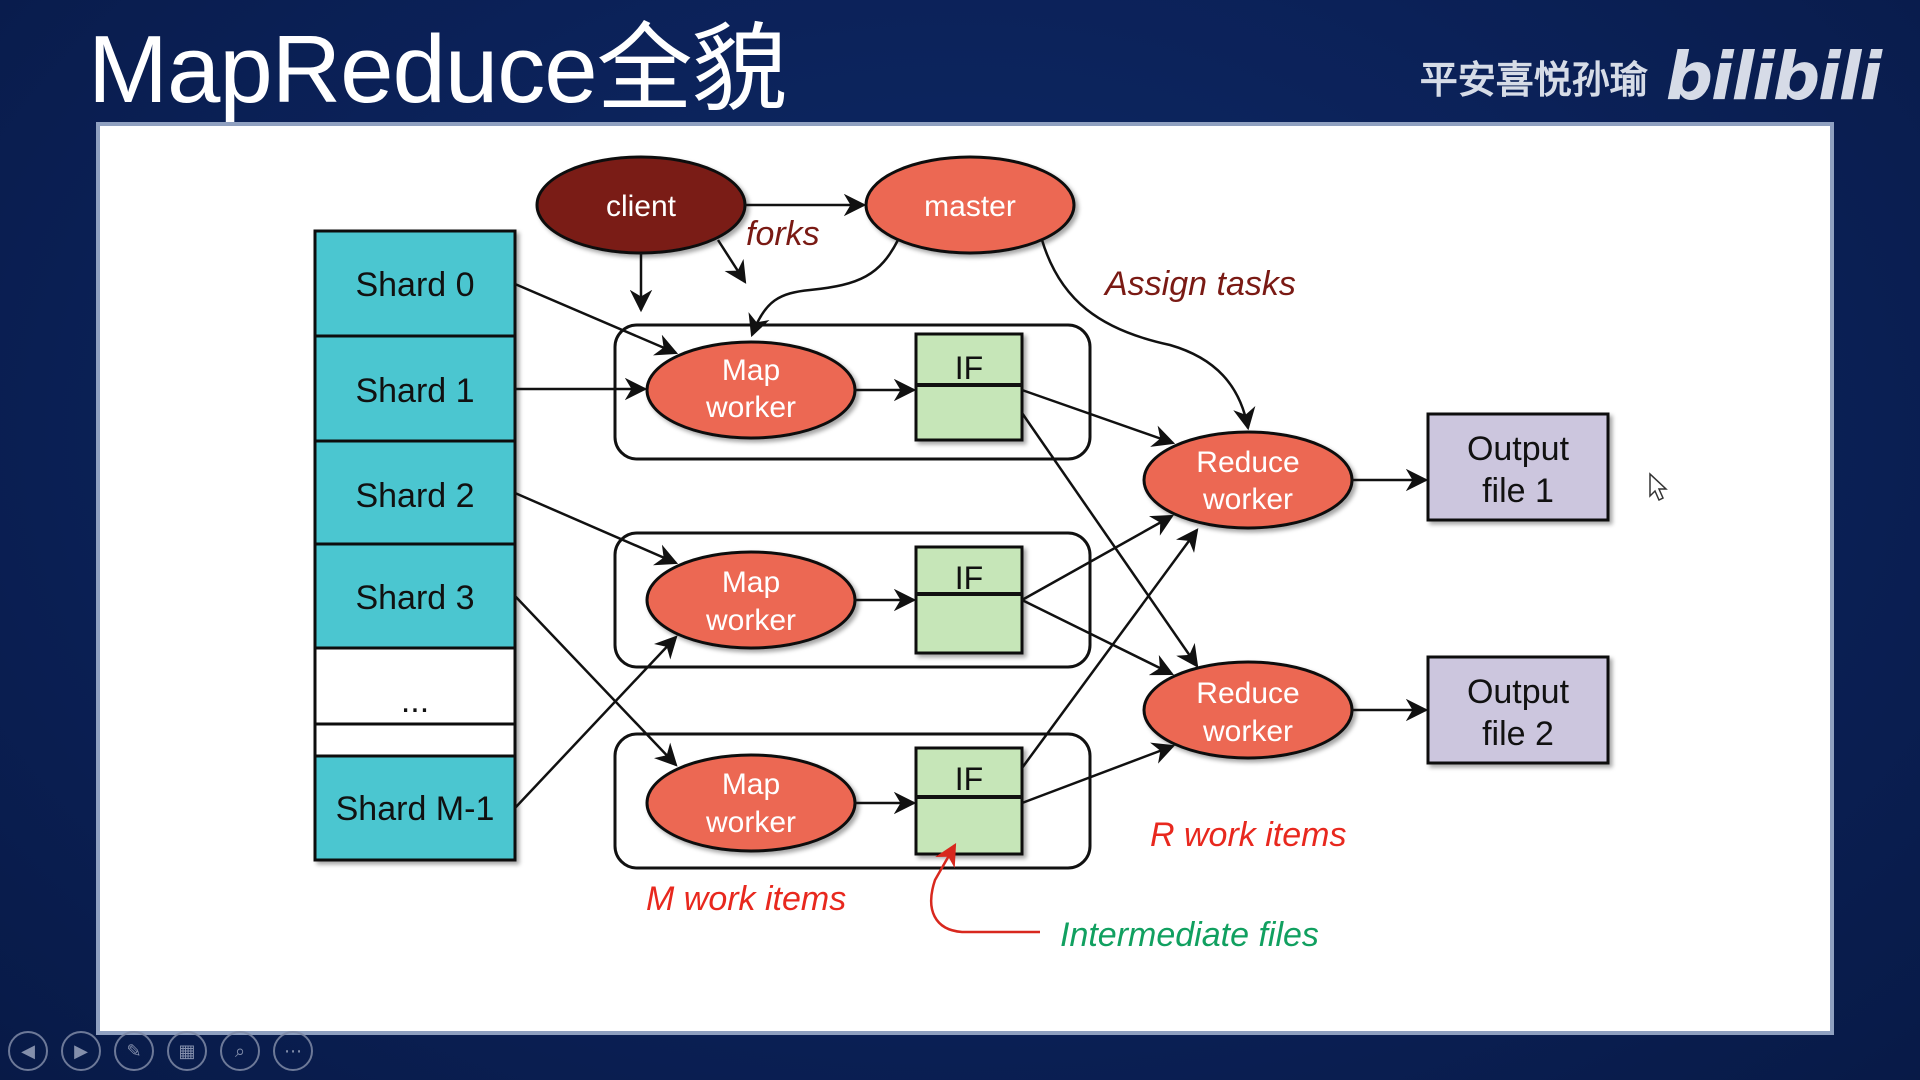  What do you see at coordinates (746, 899) in the screenshot?
I see `m-work-items-label: M work items` at bounding box center [746, 899].